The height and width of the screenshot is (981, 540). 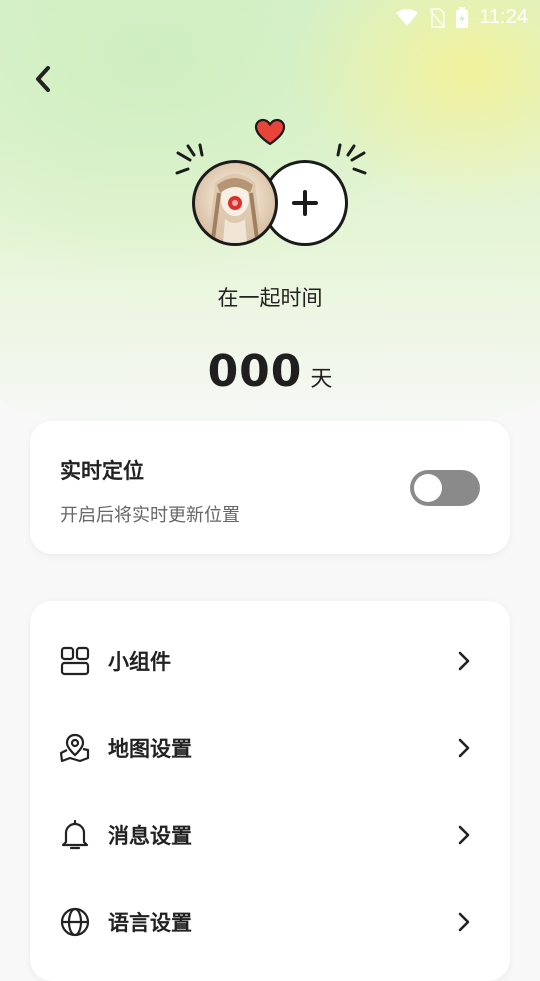 What do you see at coordinates (150, 836) in the screenshot?
I see `menu-label-message-settings: 消息设置` at bounding box center [150, 836].